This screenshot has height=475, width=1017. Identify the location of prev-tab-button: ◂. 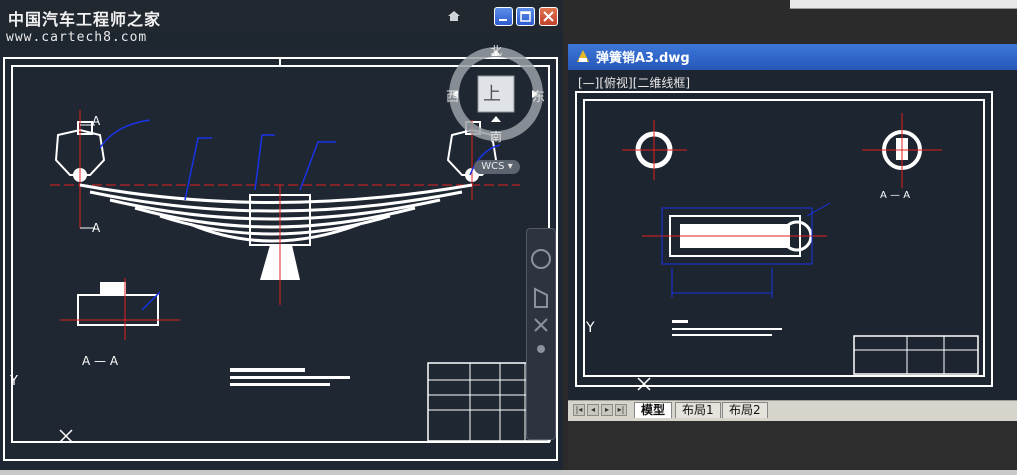
(593, 410).